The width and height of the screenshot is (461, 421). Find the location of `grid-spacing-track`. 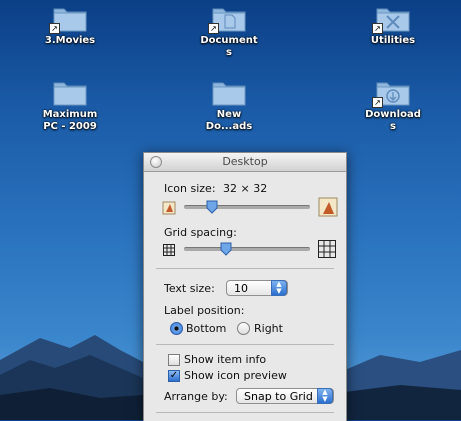

grid-spacing-track is located at coordinates (247, 249).